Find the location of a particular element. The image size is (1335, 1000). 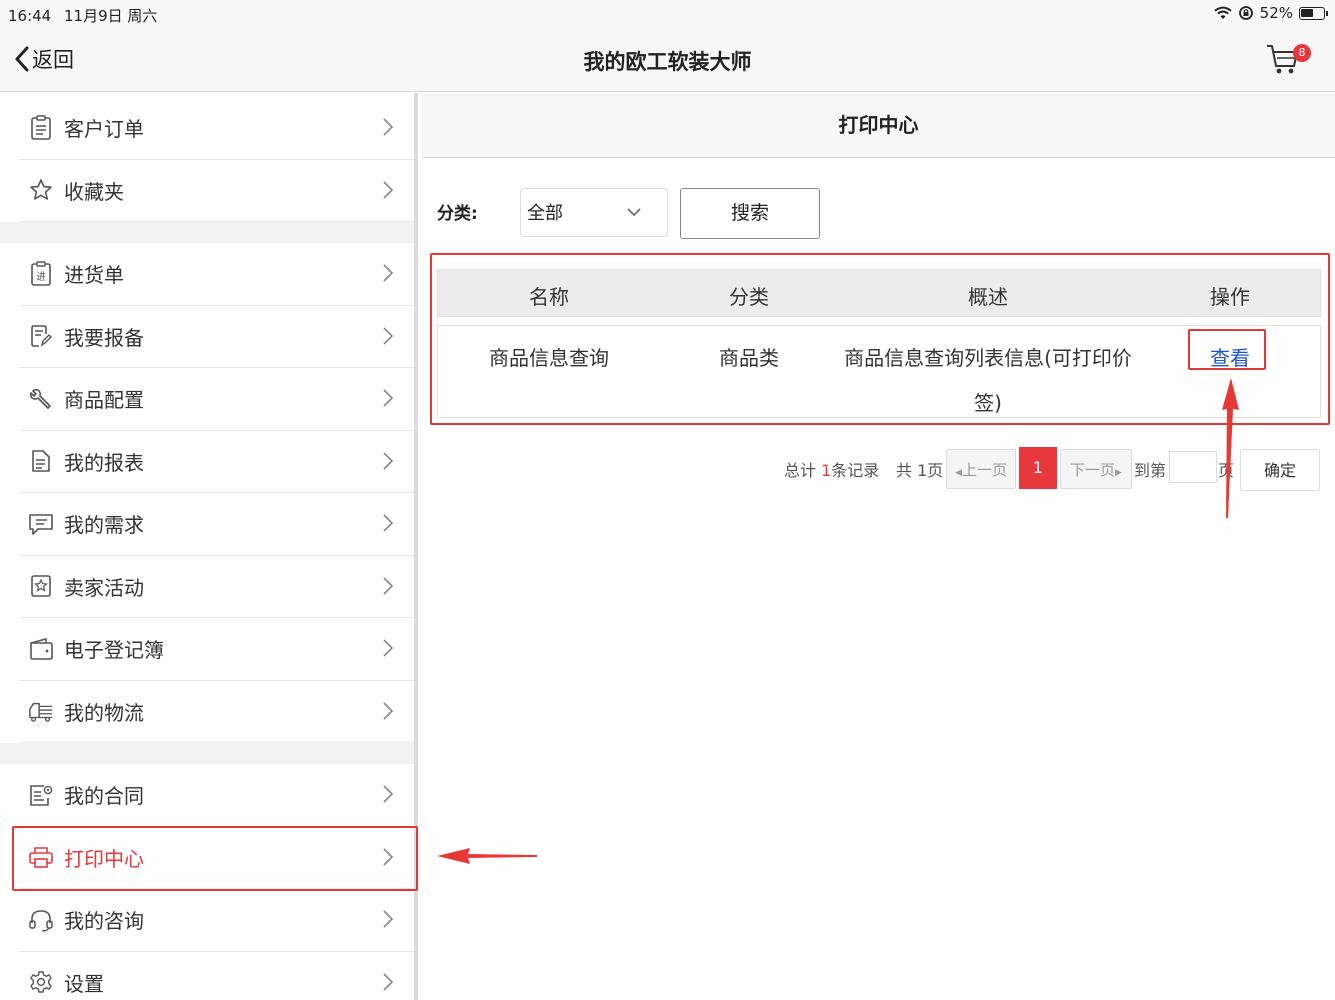

category-filter-label: 分类: is located at coordinates (457, 214).